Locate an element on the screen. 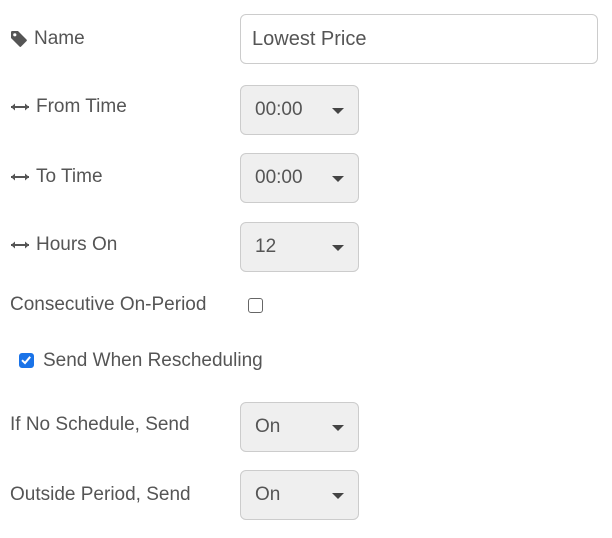 The image size is (612, 538). tag-icon is located at coordinates (19, 39).